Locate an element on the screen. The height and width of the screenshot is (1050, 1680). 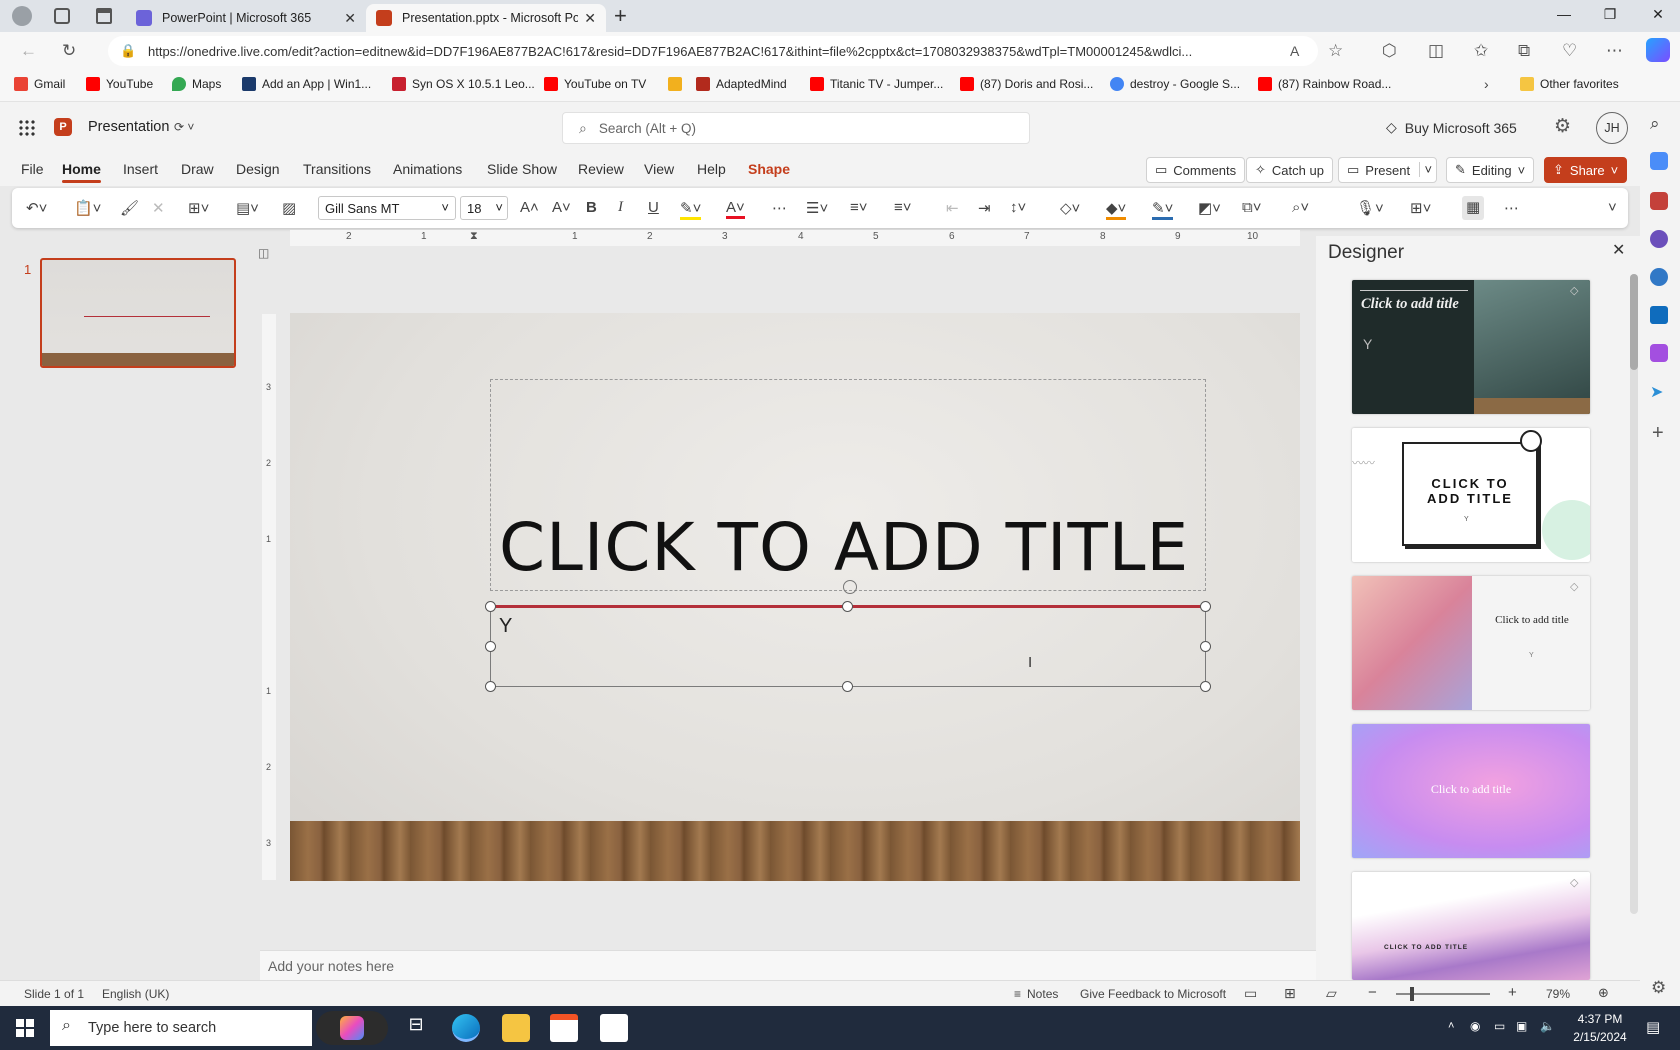
send-icon: ➤ is located at coordinates (1659, 391).